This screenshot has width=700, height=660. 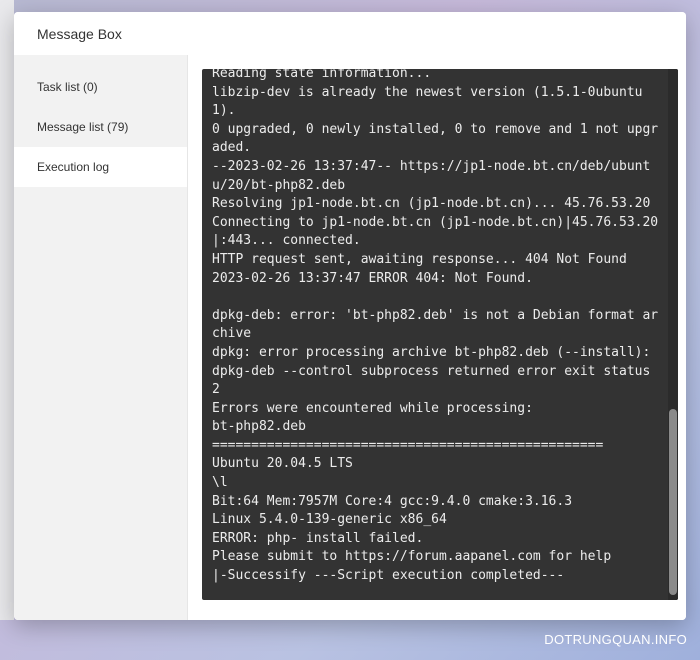 I want to click on sidebar-item-label: Execution log, so click(x=73, y=167).